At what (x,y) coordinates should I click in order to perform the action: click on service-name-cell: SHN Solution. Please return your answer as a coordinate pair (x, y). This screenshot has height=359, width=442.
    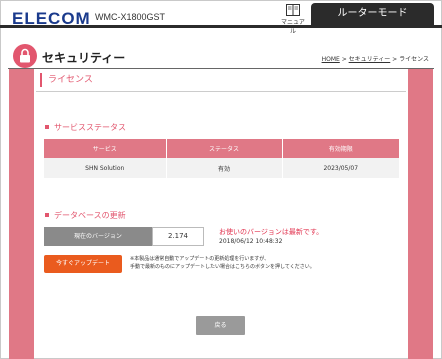
    Looking at the image, I should click on (105, 168).